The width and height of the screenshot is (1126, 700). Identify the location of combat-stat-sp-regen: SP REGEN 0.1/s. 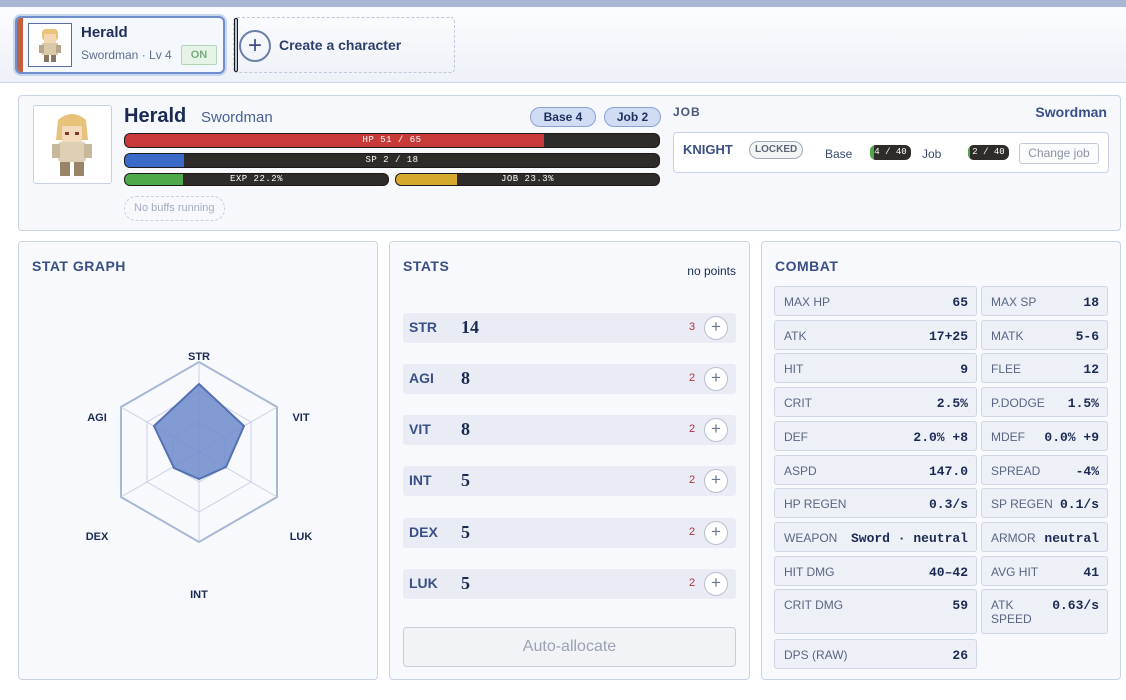
(1044, 503).